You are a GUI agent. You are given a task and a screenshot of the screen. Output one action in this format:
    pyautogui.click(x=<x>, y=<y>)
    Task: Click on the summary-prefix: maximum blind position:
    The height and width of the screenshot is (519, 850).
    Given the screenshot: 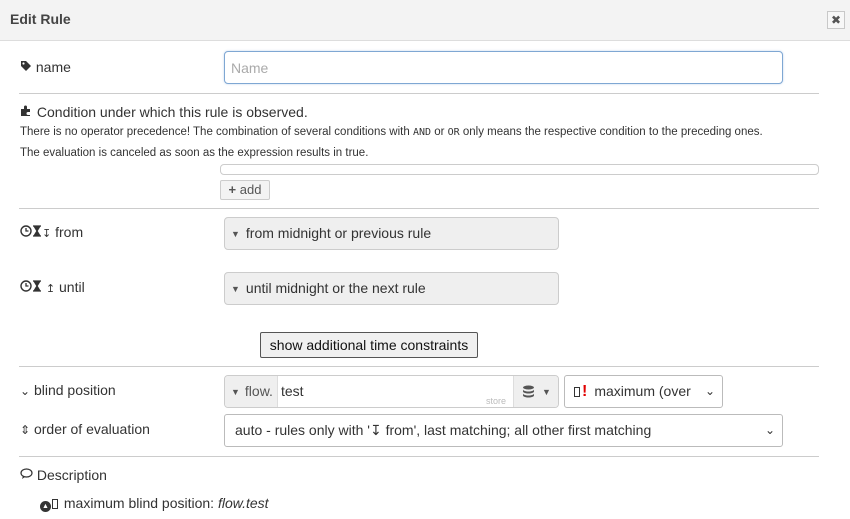 What is the action you would take?
    pyautogui.click(x=140, y=503)
    